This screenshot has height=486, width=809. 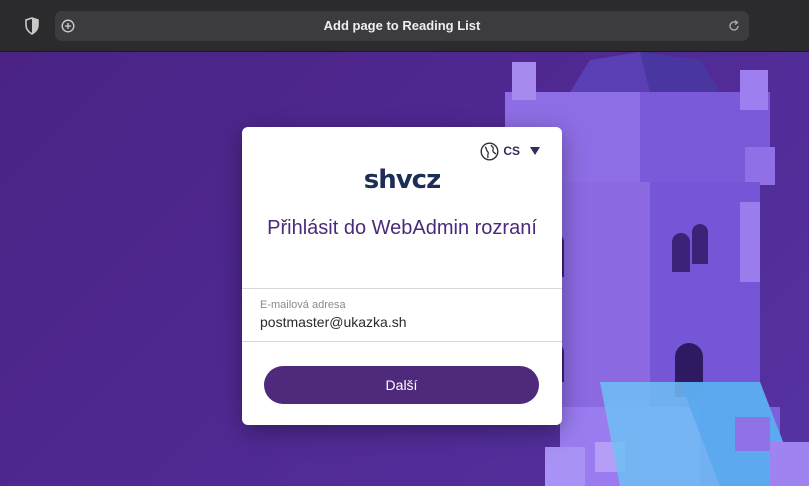 What do you see at coordinates (401, 385) in the screenshot?
I see `next-button: Další` at bounding box center [401, 385].